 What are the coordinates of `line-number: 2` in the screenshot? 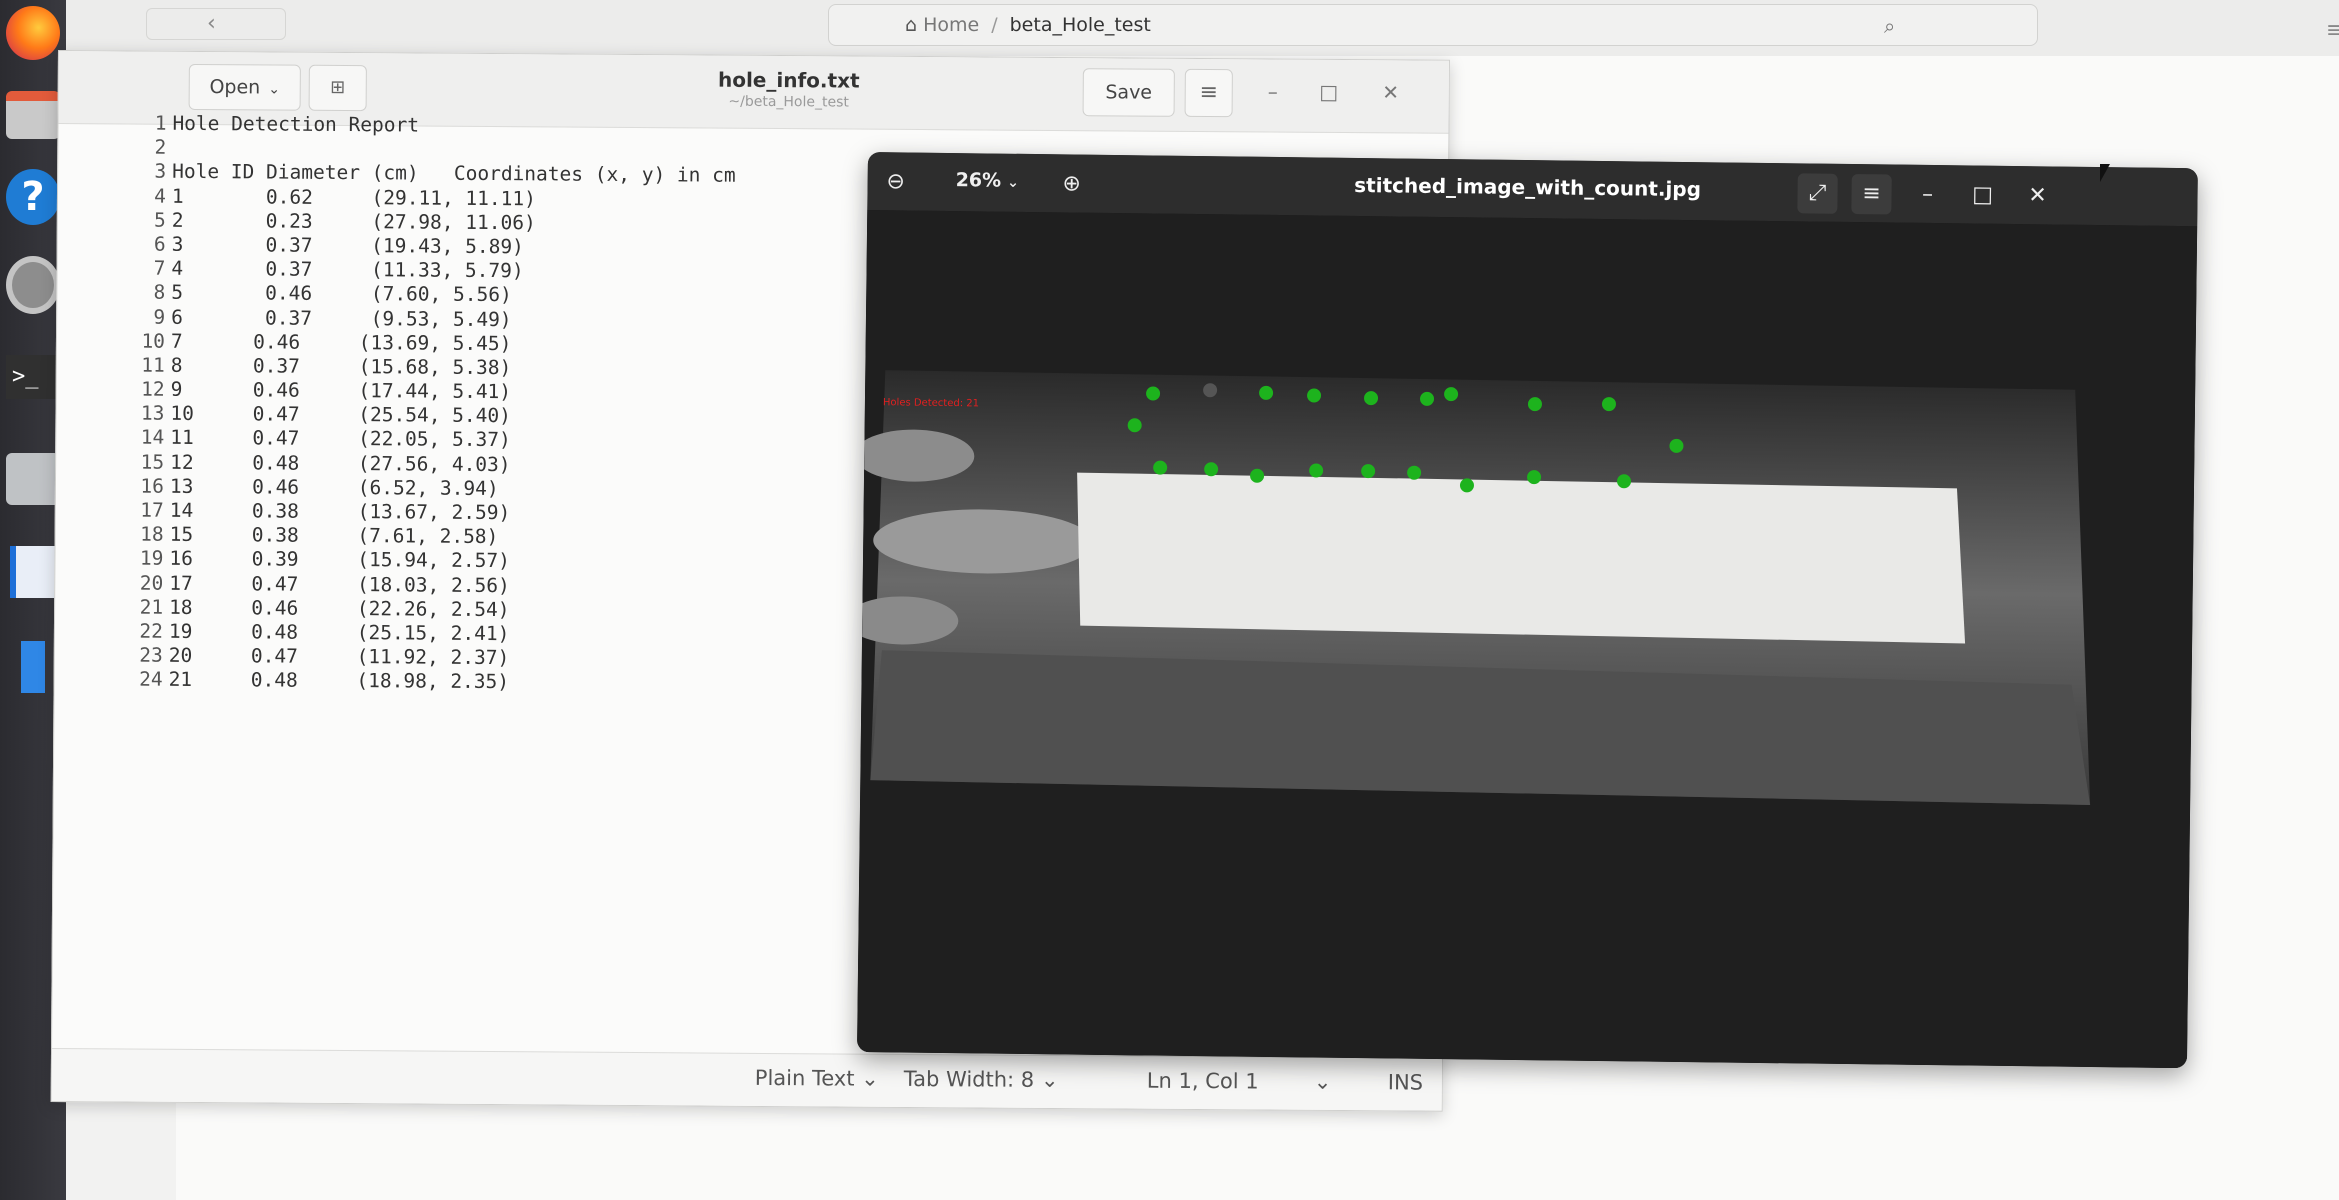 It's located at (160, 147).